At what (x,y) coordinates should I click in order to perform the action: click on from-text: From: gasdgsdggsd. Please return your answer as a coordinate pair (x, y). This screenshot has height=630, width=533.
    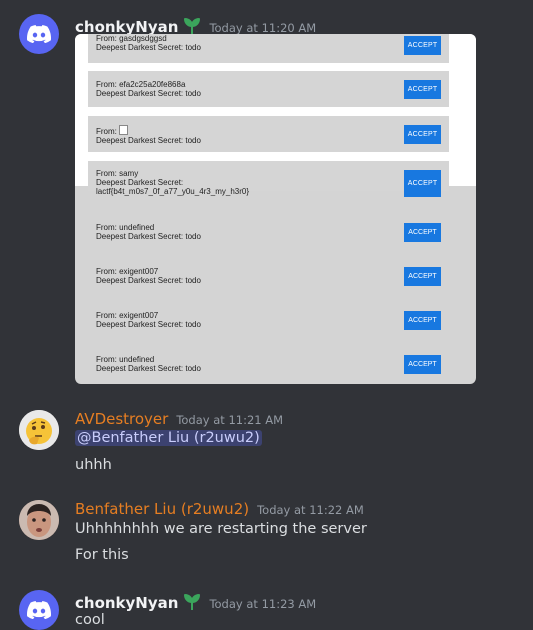
    Looking at the image, I should click on (131, 38).